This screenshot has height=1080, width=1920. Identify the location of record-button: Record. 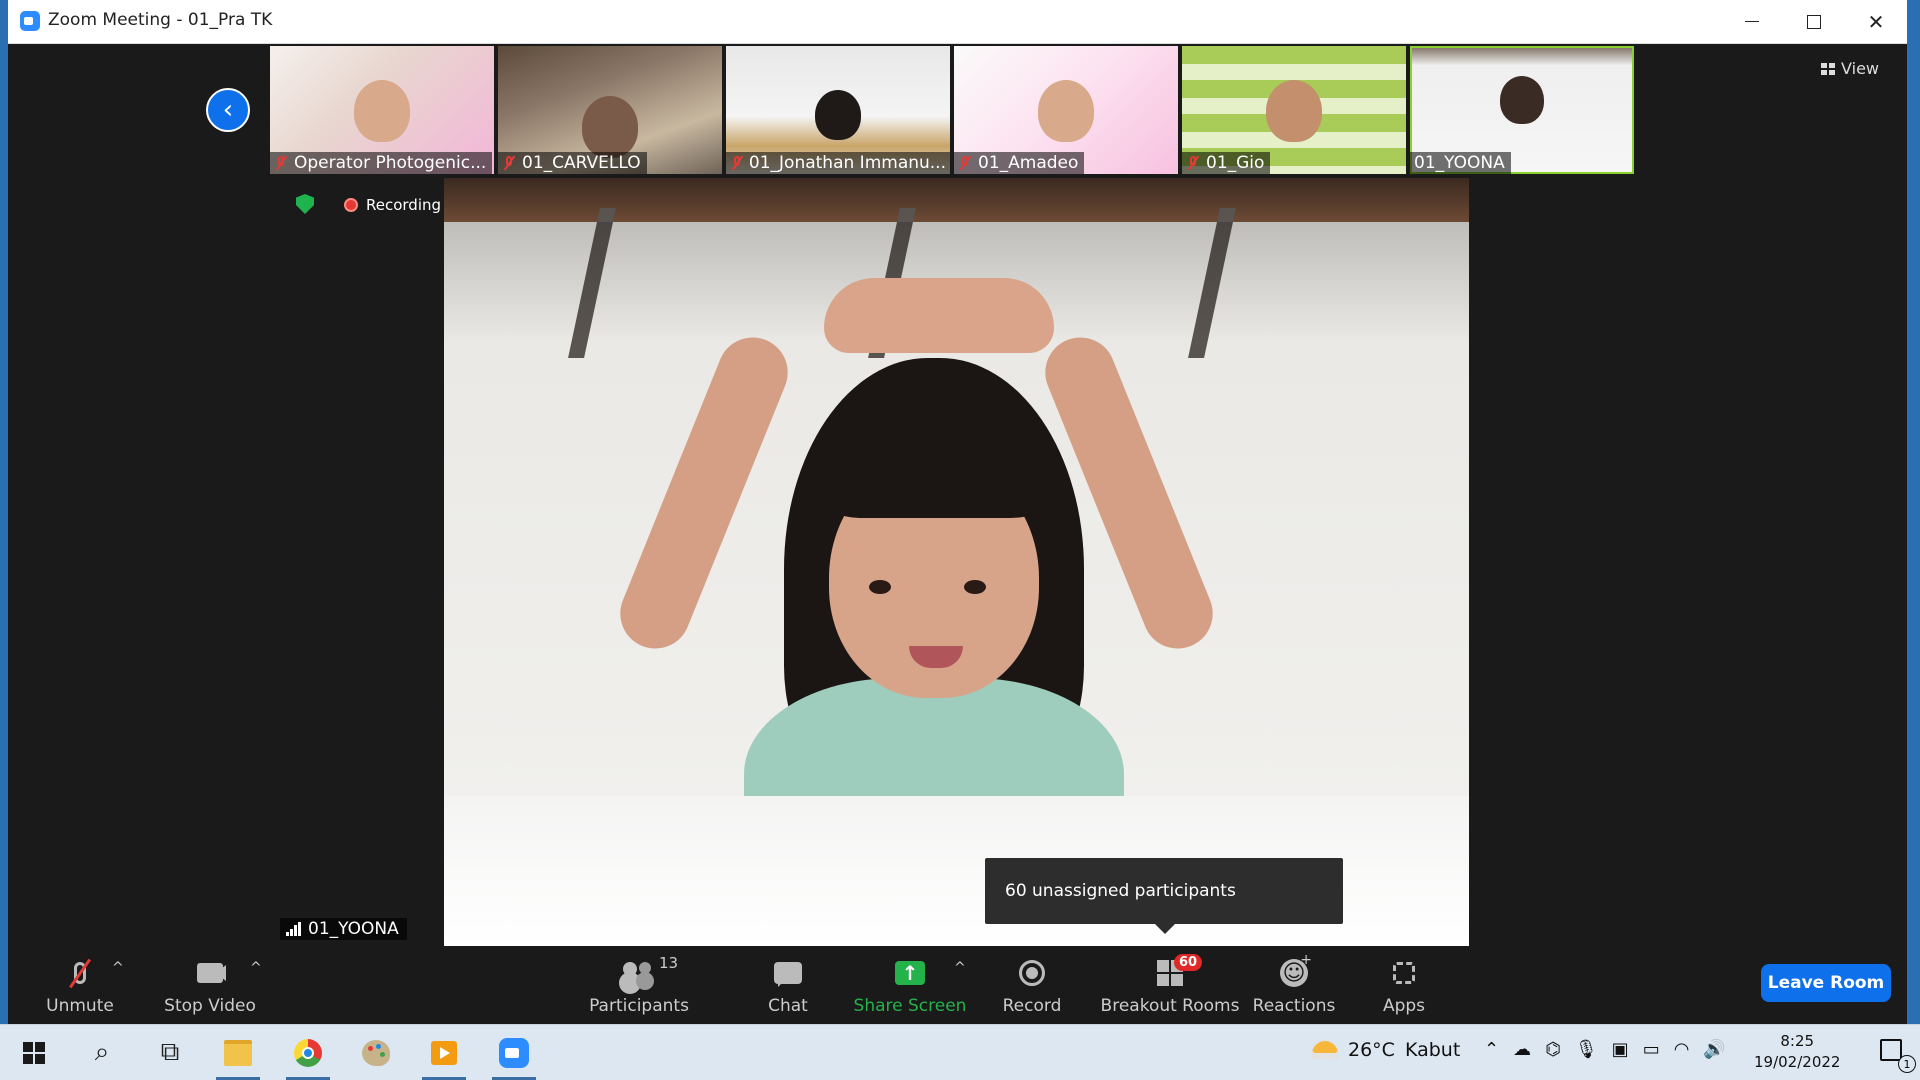
(1032, 985).